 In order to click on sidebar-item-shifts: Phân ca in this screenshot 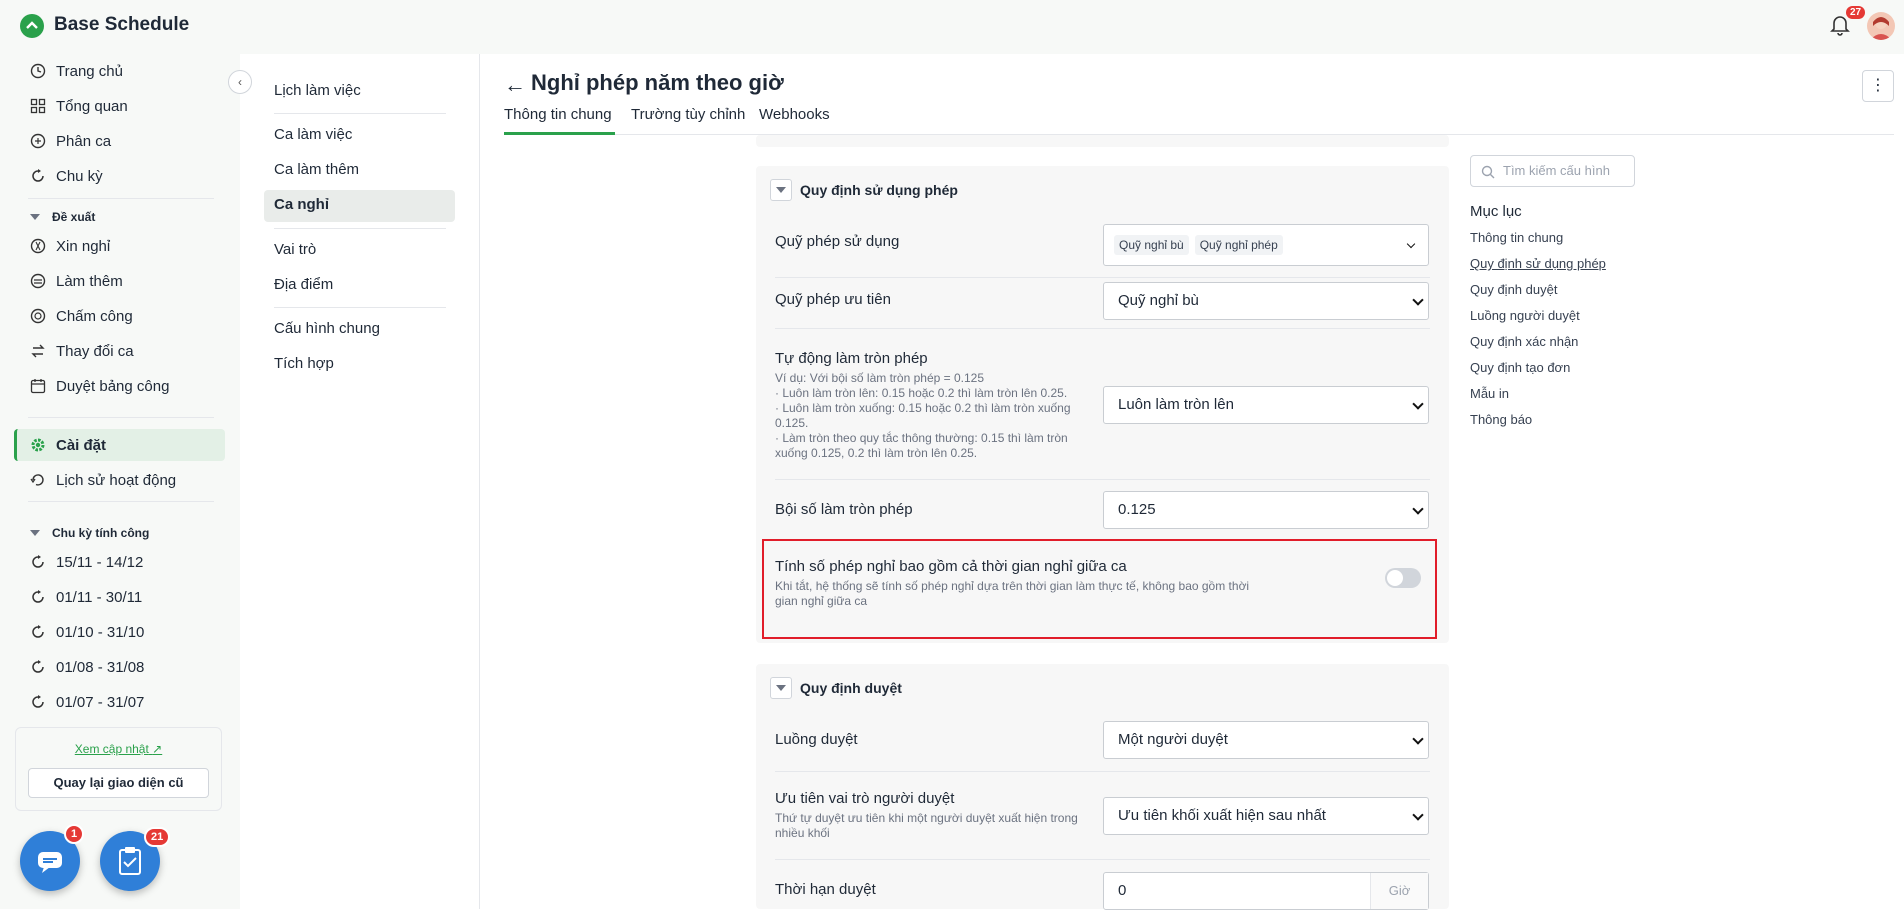, I will do `click(70, 141)`.